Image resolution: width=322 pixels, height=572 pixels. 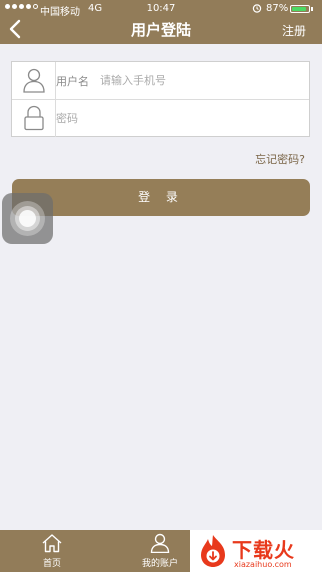 I want to click on status-bar: 中国移动 4G 10:47 87%, so click(x=161, y=9).